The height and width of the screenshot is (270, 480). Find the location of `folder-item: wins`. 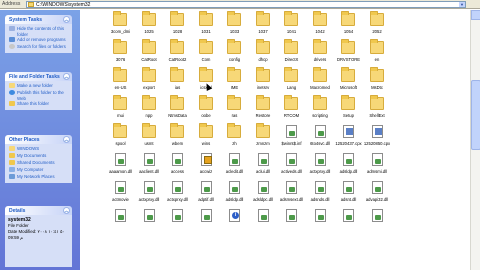

folder-item: wins is located at coordinates (206, 136).